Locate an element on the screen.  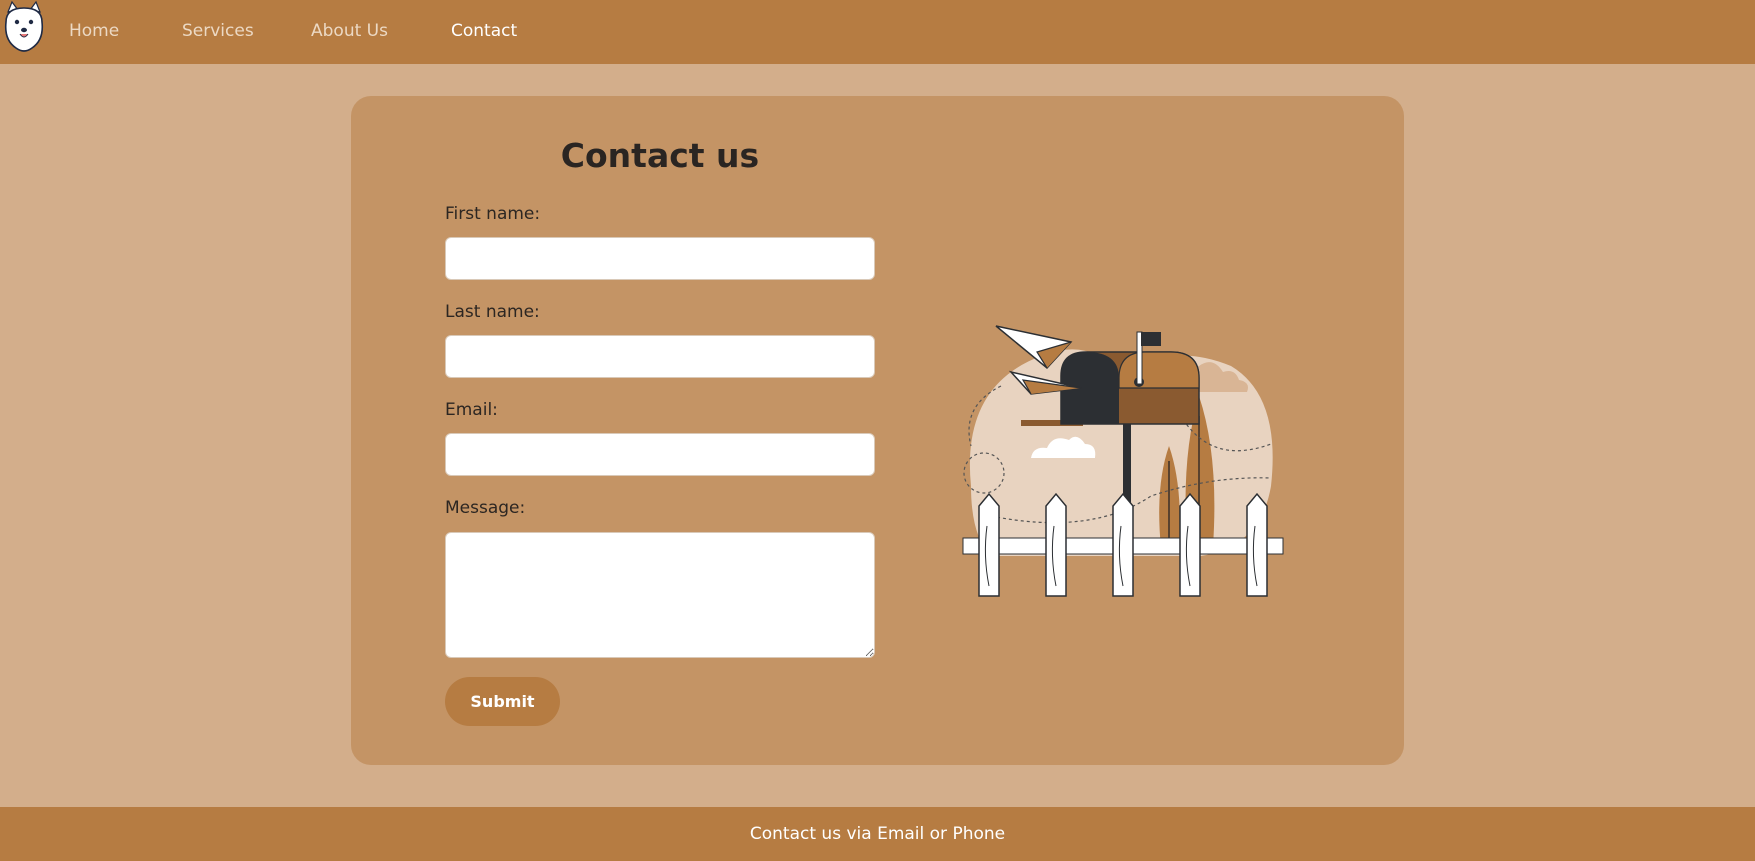
mailbox-illustration-icon is located at coordinates (1123, 461).